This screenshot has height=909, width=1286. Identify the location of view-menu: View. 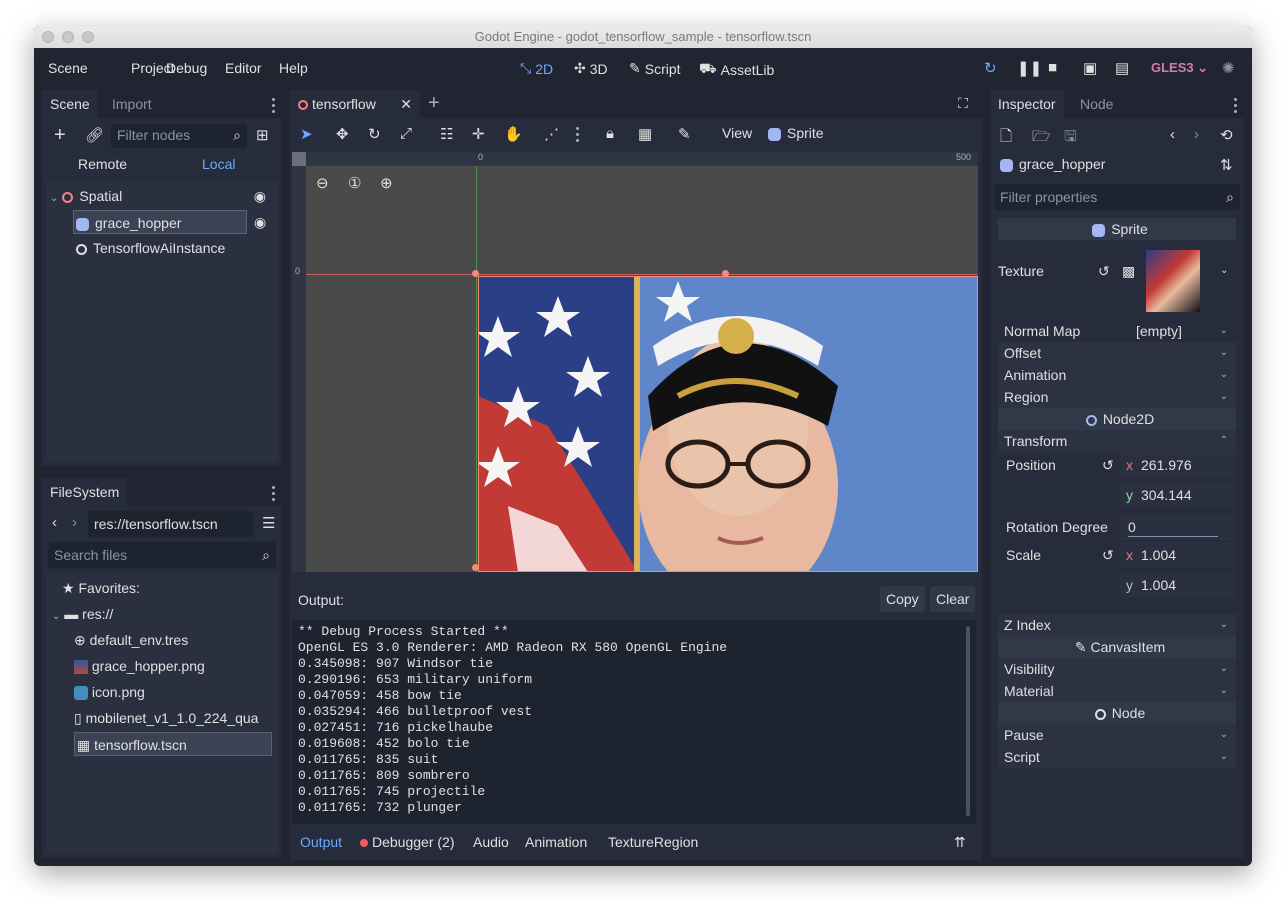
(737, 133).